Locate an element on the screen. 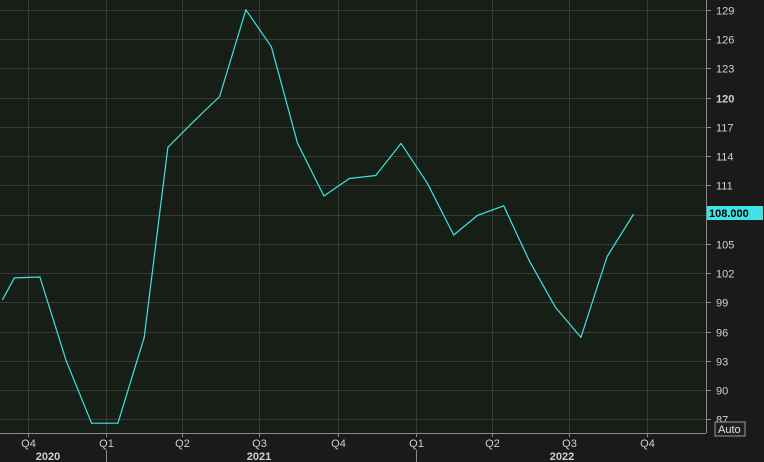 This screenshot has width=764, height=462. year-label: 2022 is located at coordinates (562, 456).